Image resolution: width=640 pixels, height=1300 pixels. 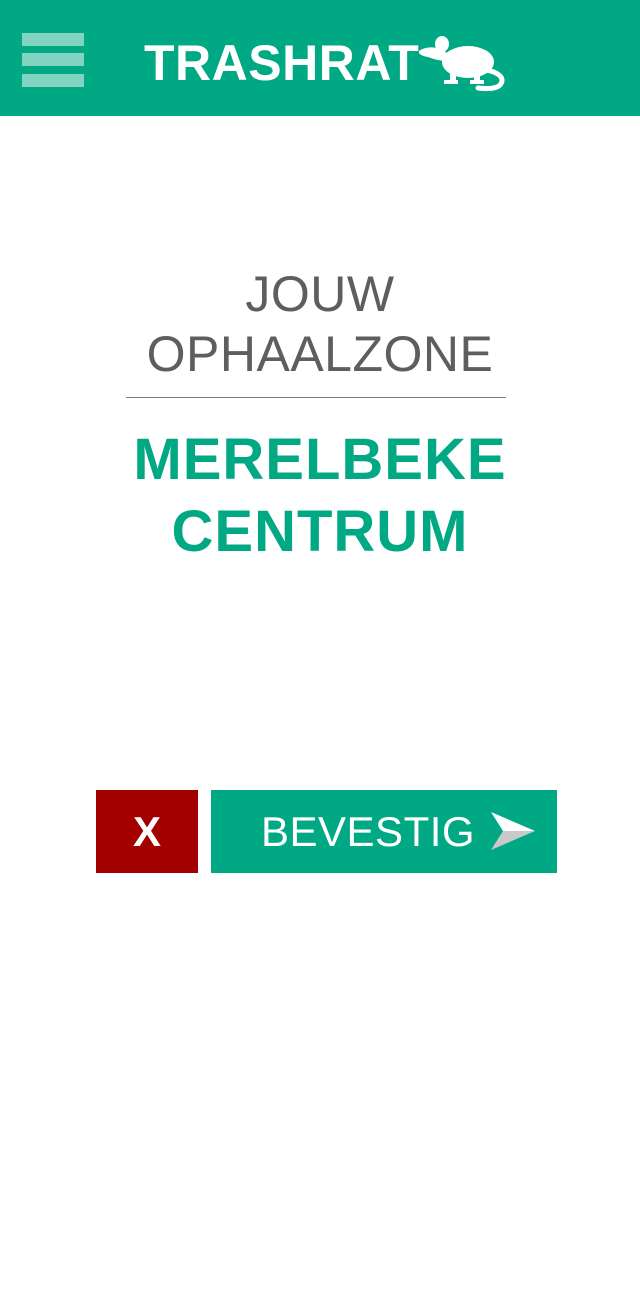 I want to click on zone-heading-line2: OPHAALZONE, so click(x=320, y=354).